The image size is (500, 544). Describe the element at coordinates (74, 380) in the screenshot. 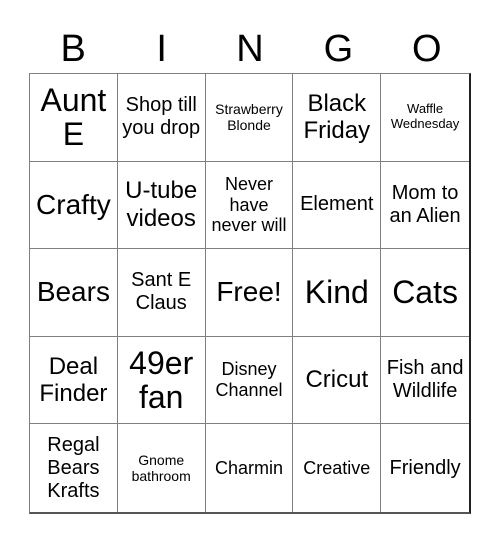

I see `bingo-cell: Deal Finder` at that location.